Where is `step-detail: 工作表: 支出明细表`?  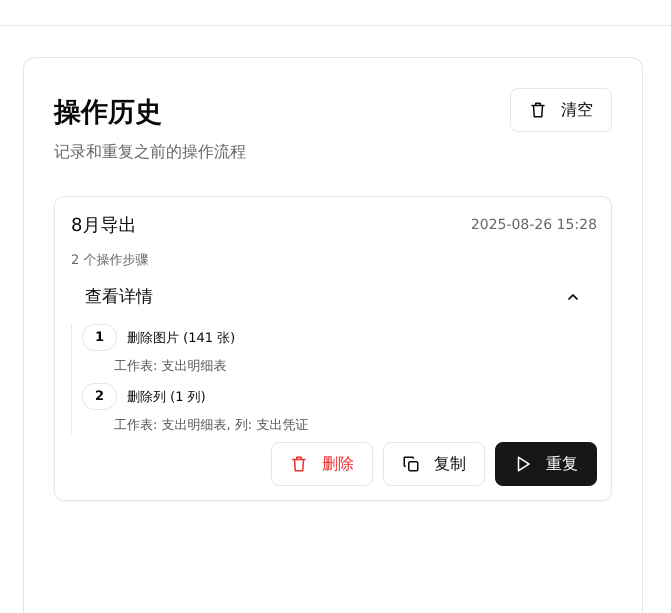
step-detail: 工作表: 支出明细表 is located at coordinates (171, 366).